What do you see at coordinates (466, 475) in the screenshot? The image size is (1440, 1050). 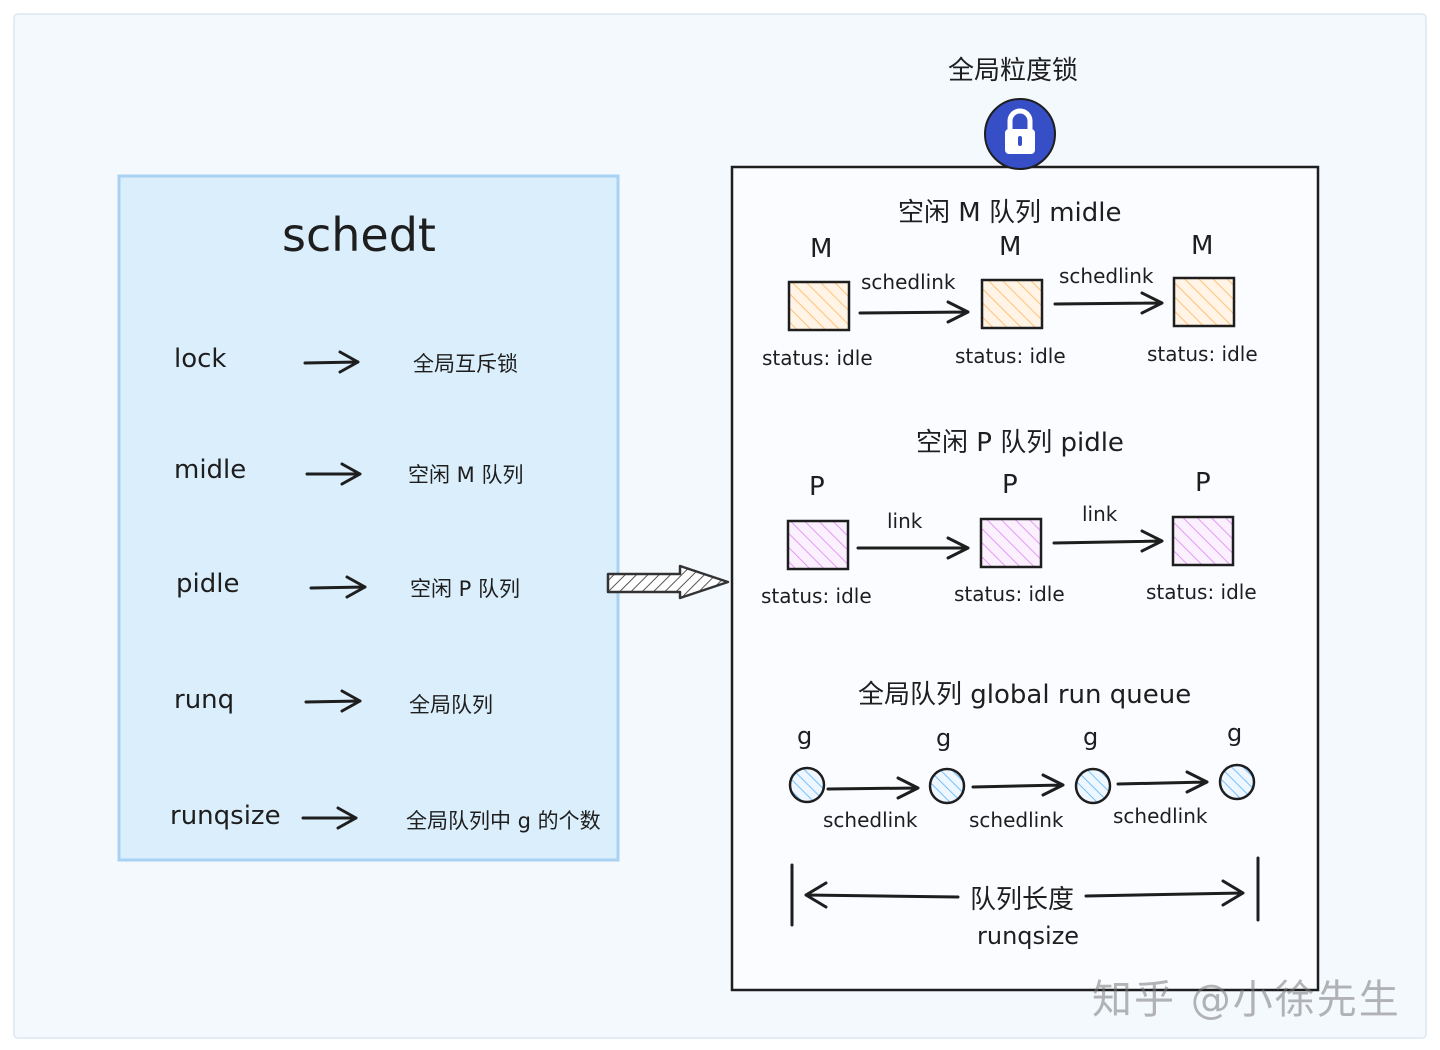 I see `field-midle-desc: 空闲 M 队列` at bounding box center [466, 475].